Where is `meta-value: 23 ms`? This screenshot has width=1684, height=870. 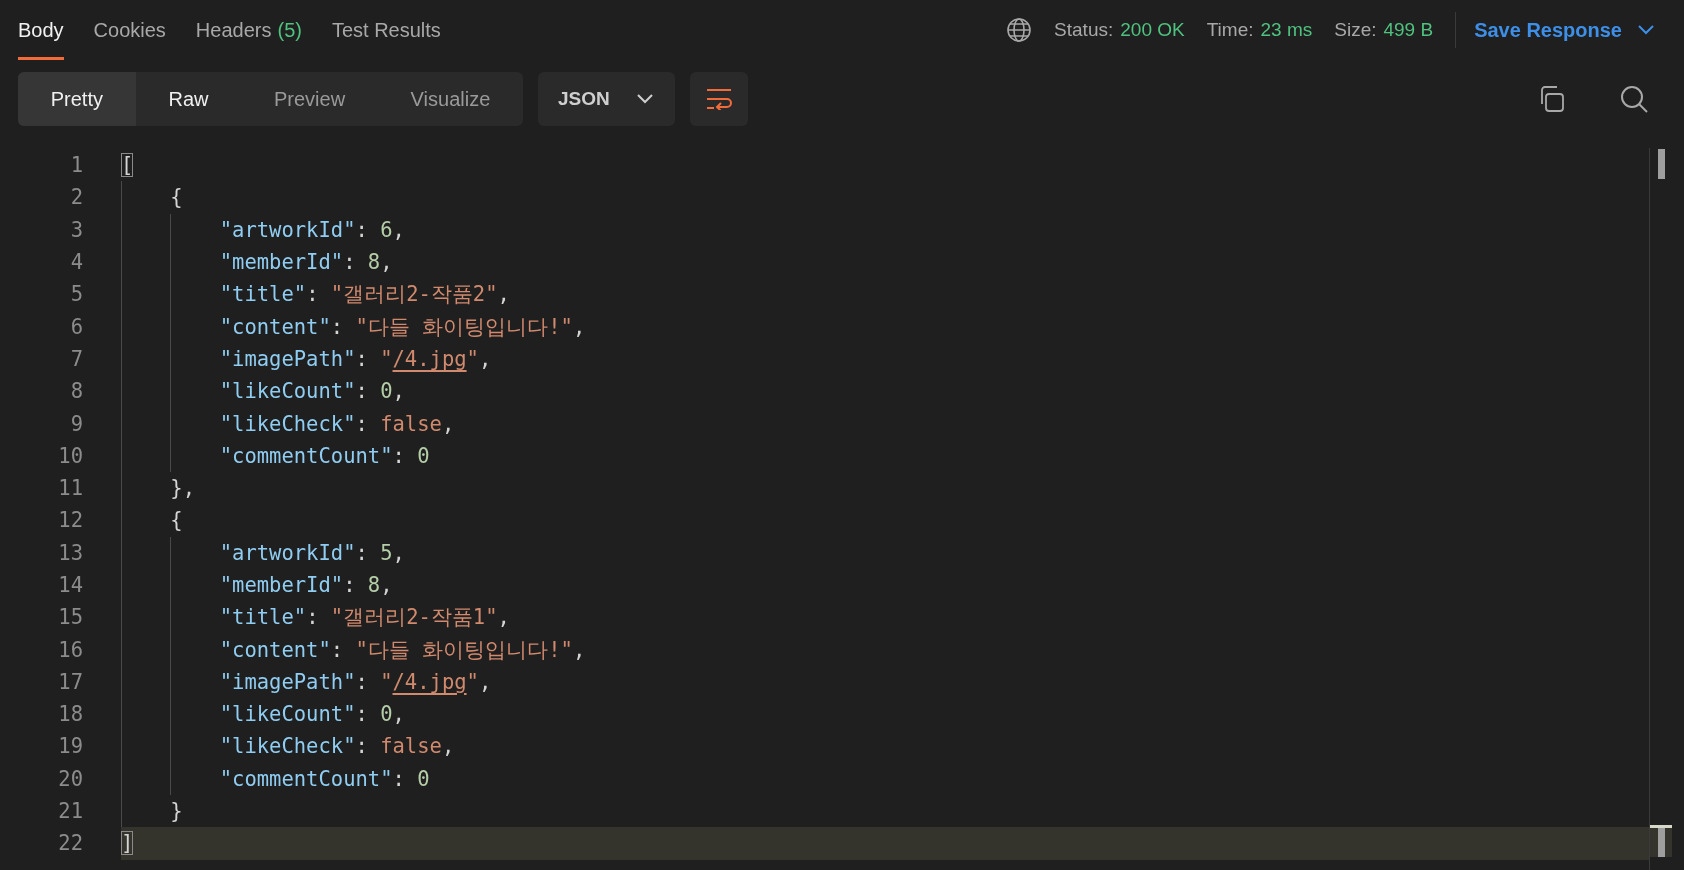
meta-value: 23 ms is located at coordinates (1286, 30).